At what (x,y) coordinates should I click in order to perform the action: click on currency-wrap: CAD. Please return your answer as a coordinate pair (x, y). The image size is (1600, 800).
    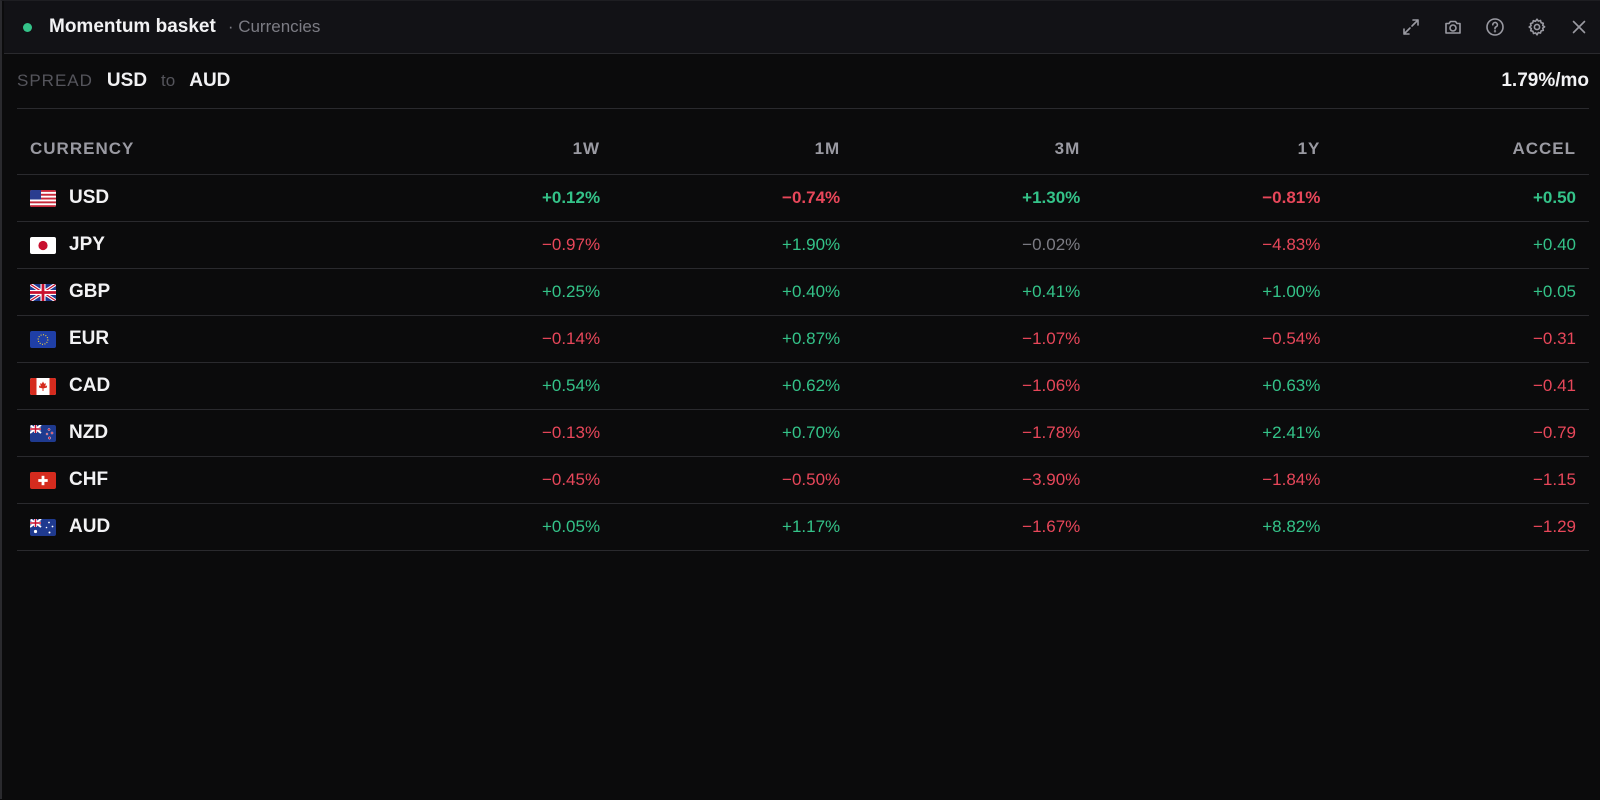
    Looking at the image, I should click on (195, 386).